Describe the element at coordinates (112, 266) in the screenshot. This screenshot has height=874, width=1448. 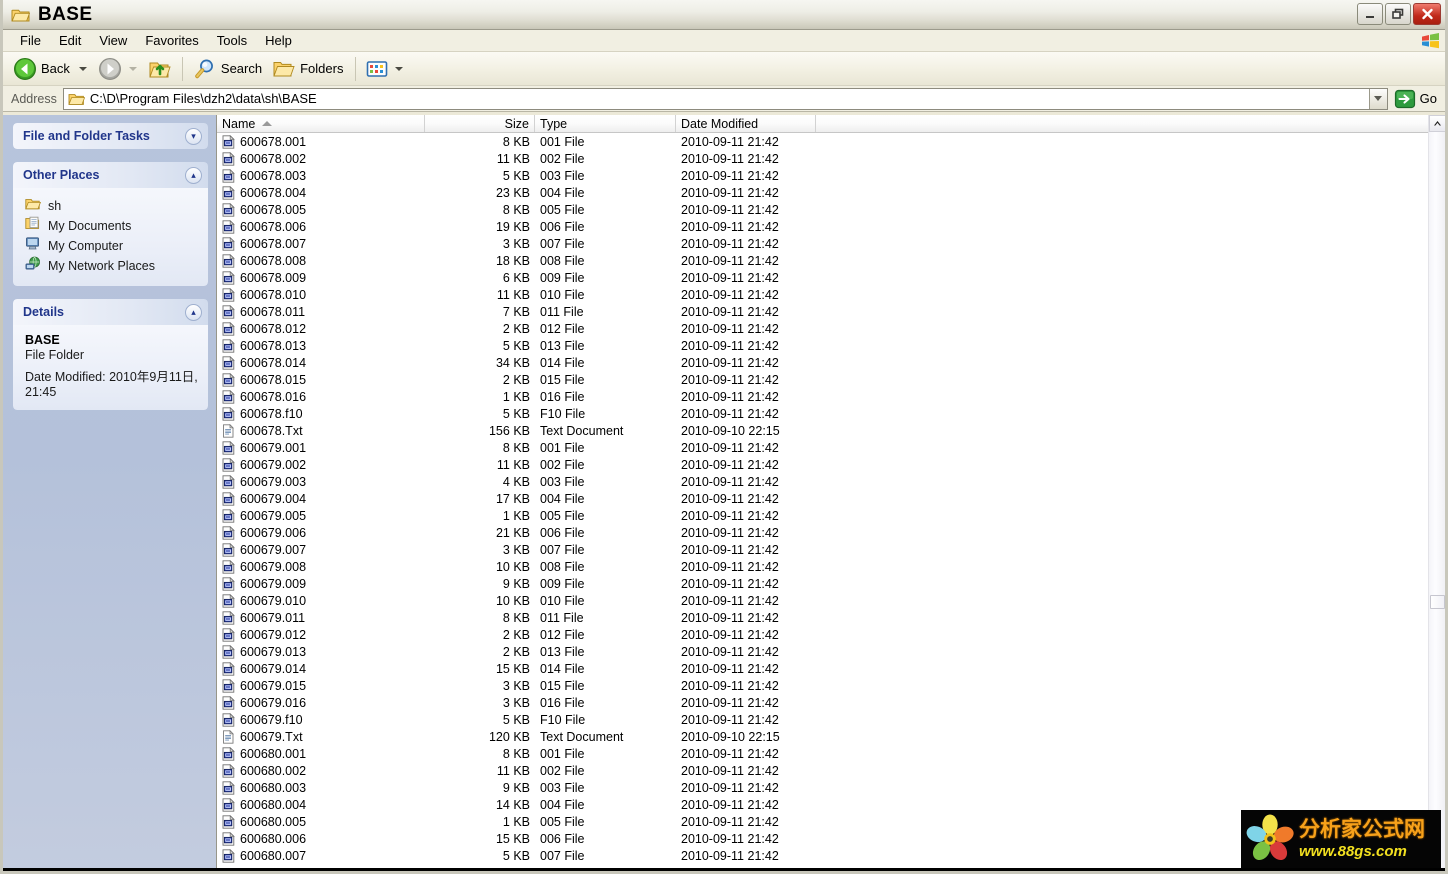
I see `place-item-my-network-places: My Network Places` at that location.